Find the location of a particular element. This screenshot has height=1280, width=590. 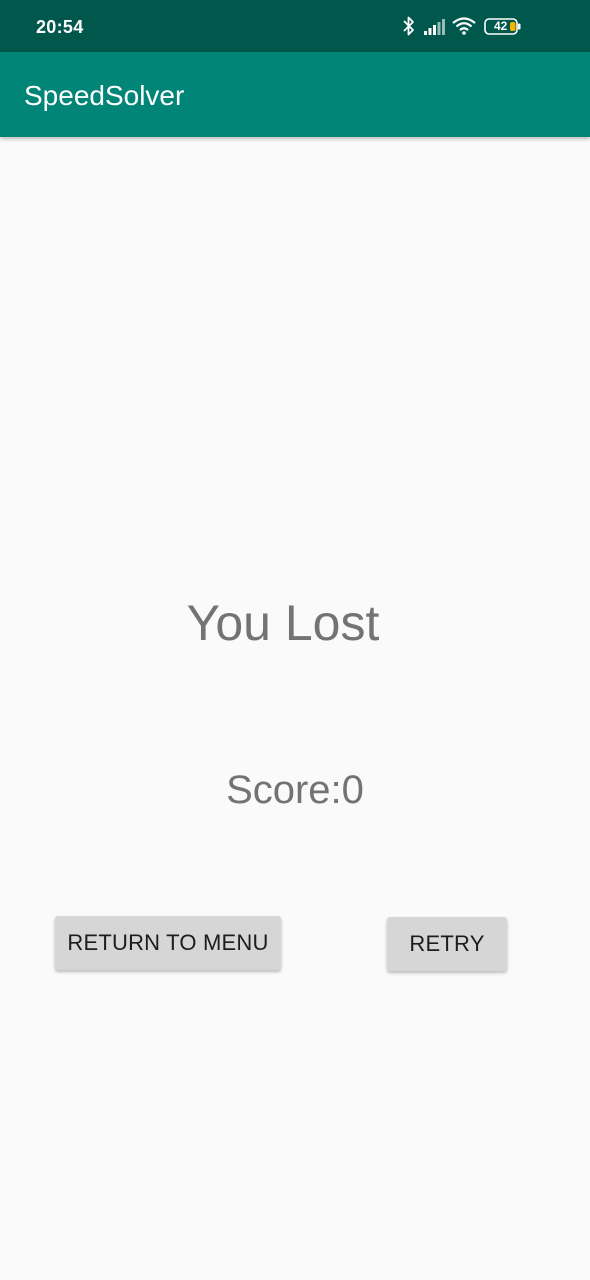

retry-button: RETRY is located at coordinates (447, 944).